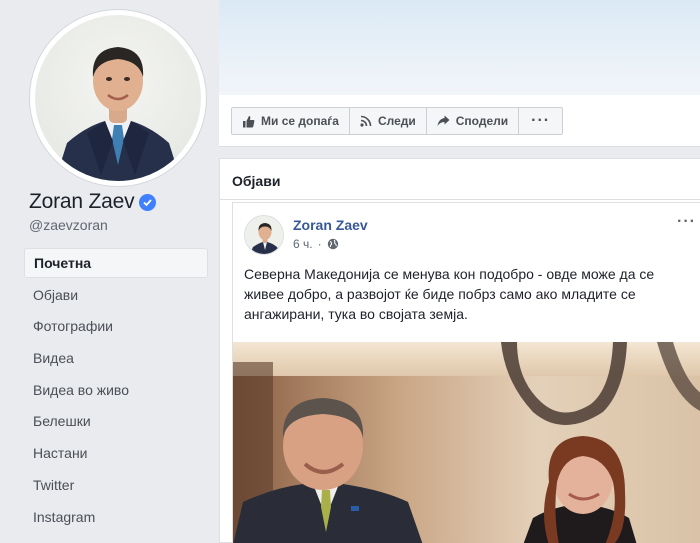 This screenshot has width=700, height=543. Describe the element at coordinates (264, 235) in the screenshot. I see `post-author-avatar` at that location.